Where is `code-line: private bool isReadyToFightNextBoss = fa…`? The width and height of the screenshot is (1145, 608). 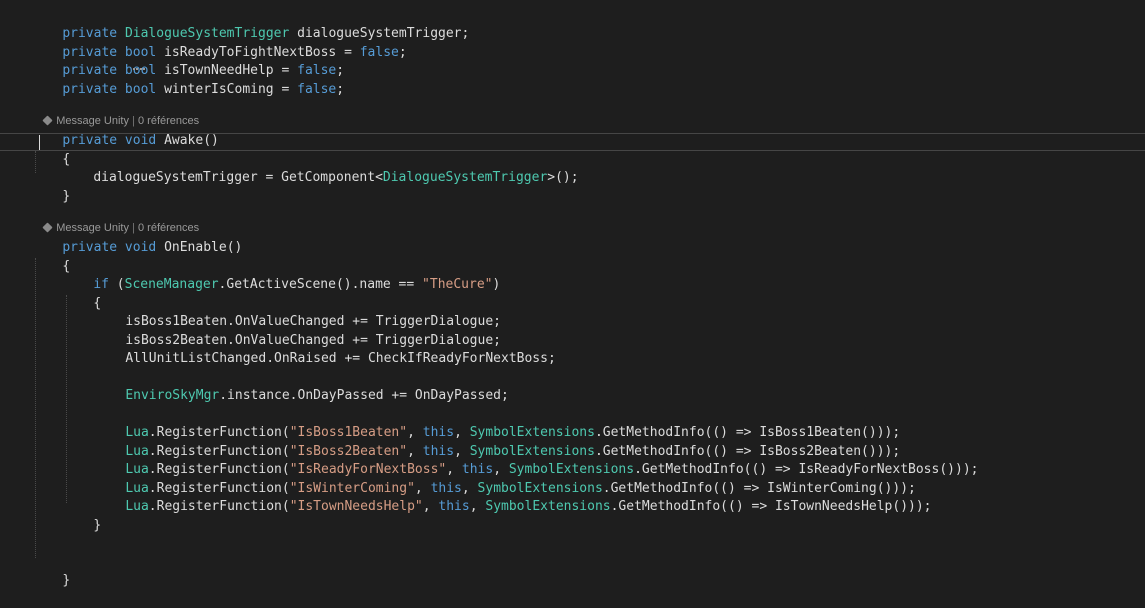
code-line: private bool isReadyToFightNextBoss = fa… is located at coordinates (218, 43).